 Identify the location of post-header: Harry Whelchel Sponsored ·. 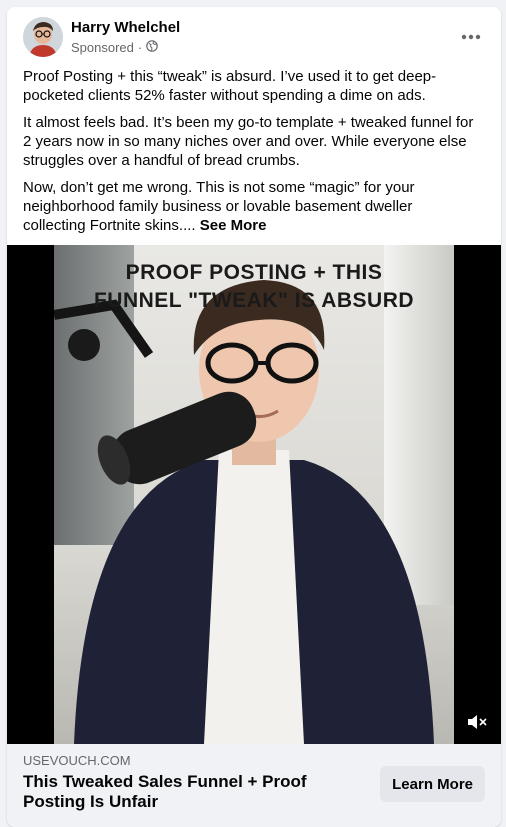
(254, 35).